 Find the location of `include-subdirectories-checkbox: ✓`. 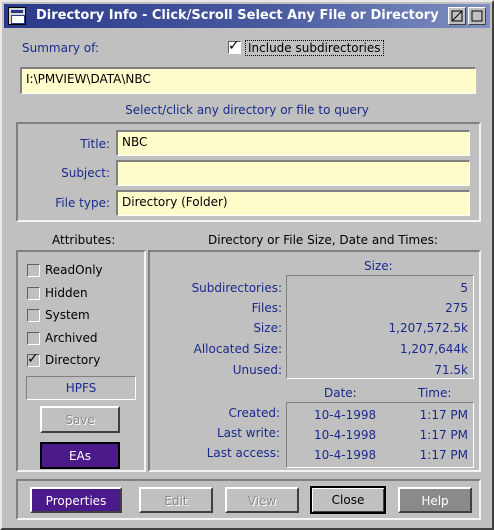

include-subdirectories-checkbox: ✓ is located at coordinates (234, 46).